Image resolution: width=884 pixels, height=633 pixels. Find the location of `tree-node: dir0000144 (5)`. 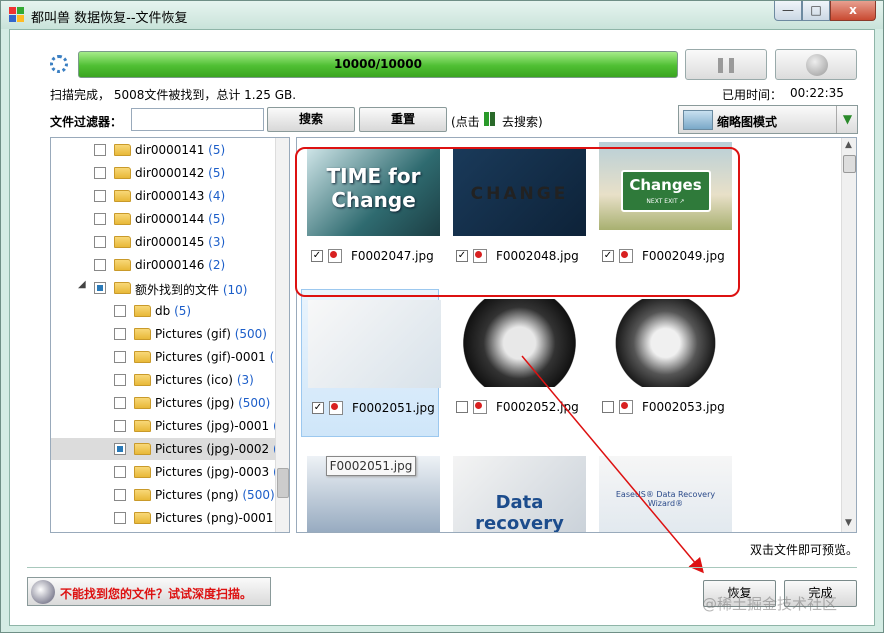

tree-node: dir0000144 (5) is located at coordinates (166, 219).